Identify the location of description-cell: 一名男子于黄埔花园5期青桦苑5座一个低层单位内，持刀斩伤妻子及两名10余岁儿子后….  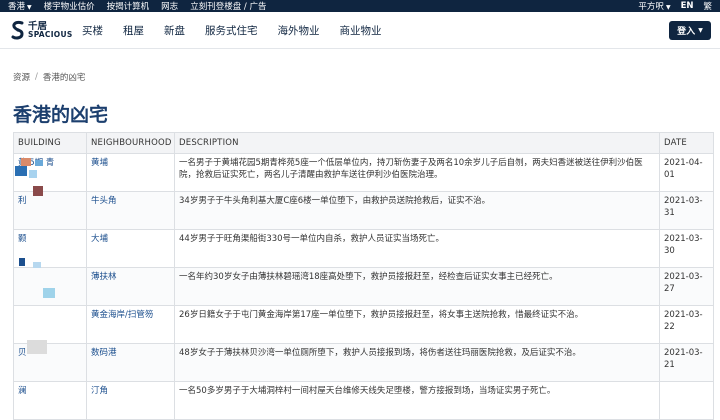
(417, 172).